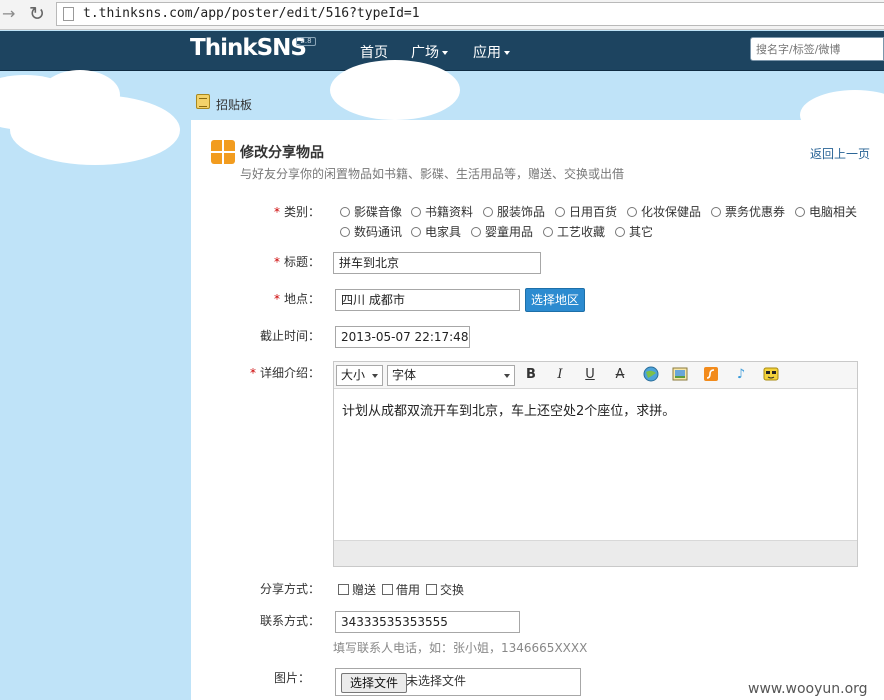 This screenshot has height=700, width=884. What do you see at coordinates (359, 375) in the screenshot?
I see `font-size-select: 大小` at bounding box center [359, 375].